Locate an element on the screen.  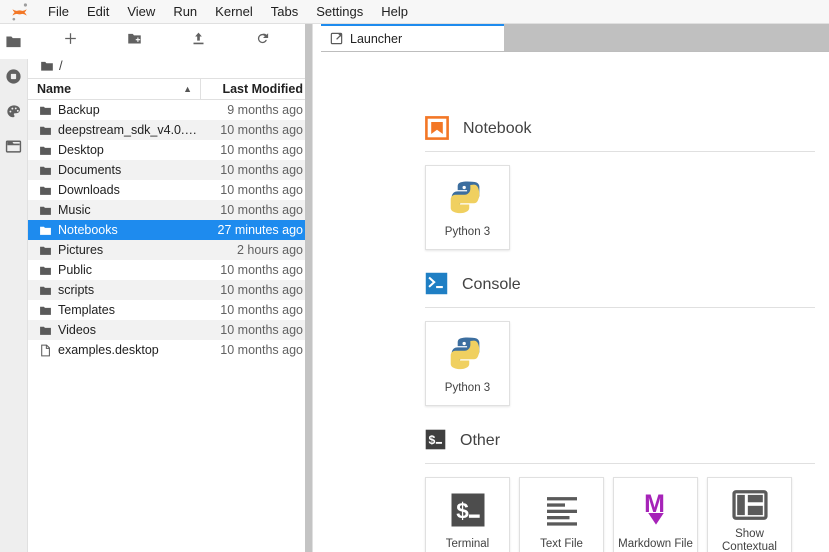
menu-item-edit: Edit is located at coordinates (98, 12).